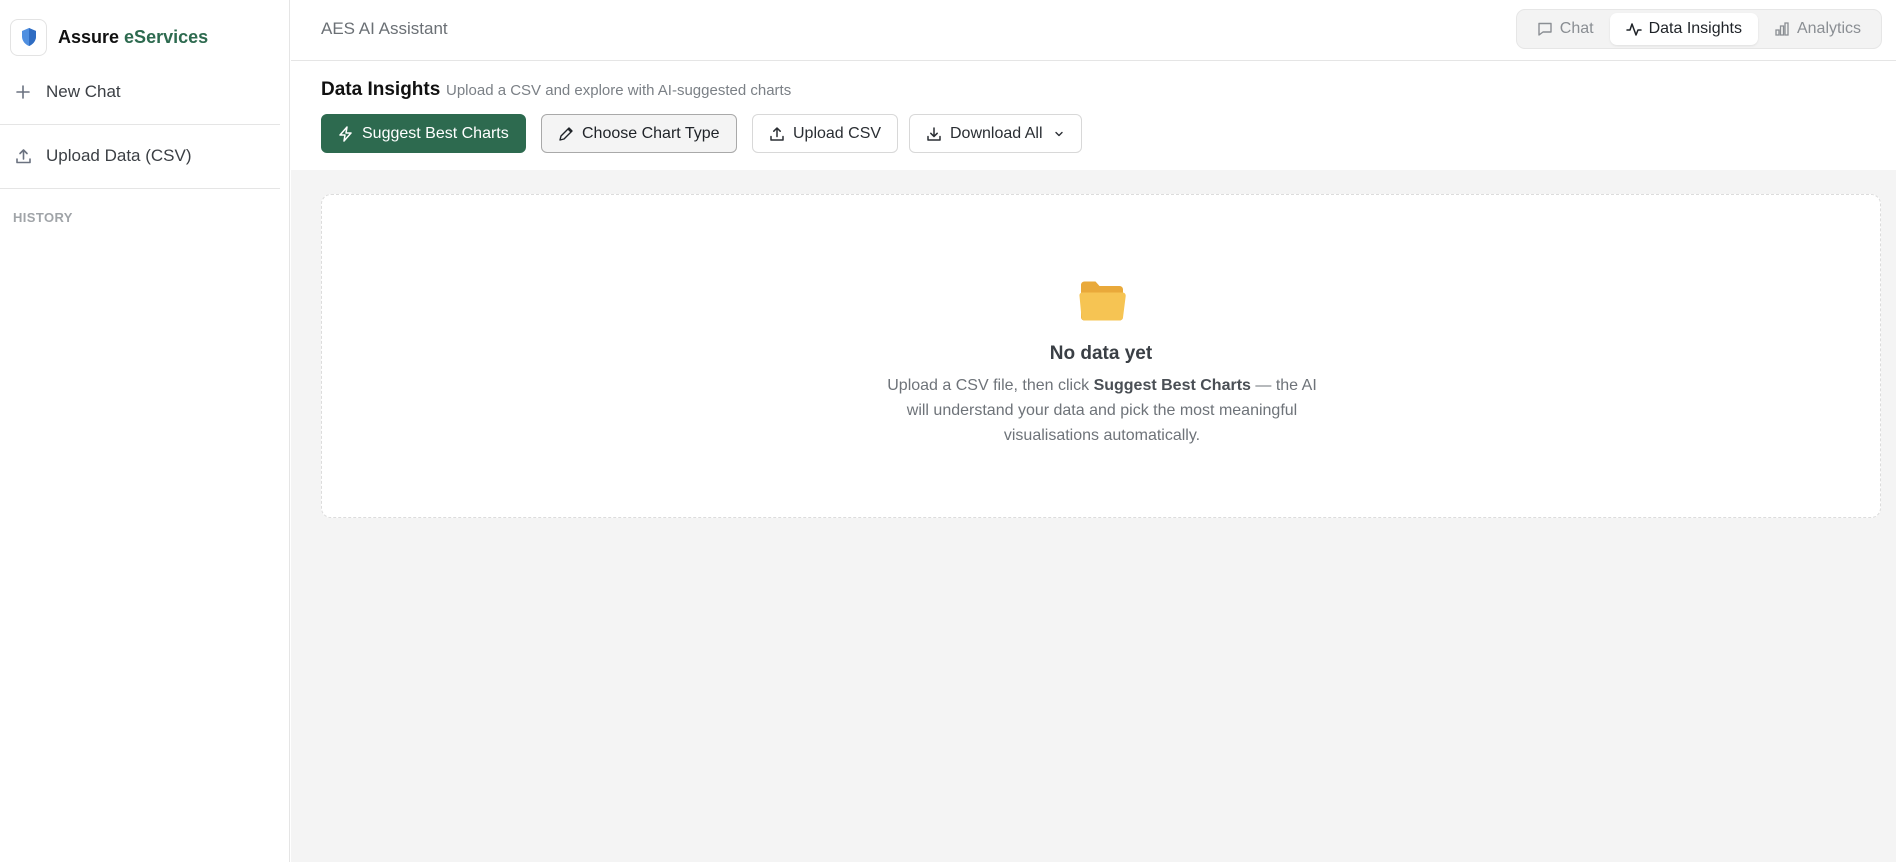 This screenshot has width=1896, height=862. Describe the element at coordinates (435, 133) in the screenshot. I see `suggest-best-charts-label: Suggest Best Charts` at that location.